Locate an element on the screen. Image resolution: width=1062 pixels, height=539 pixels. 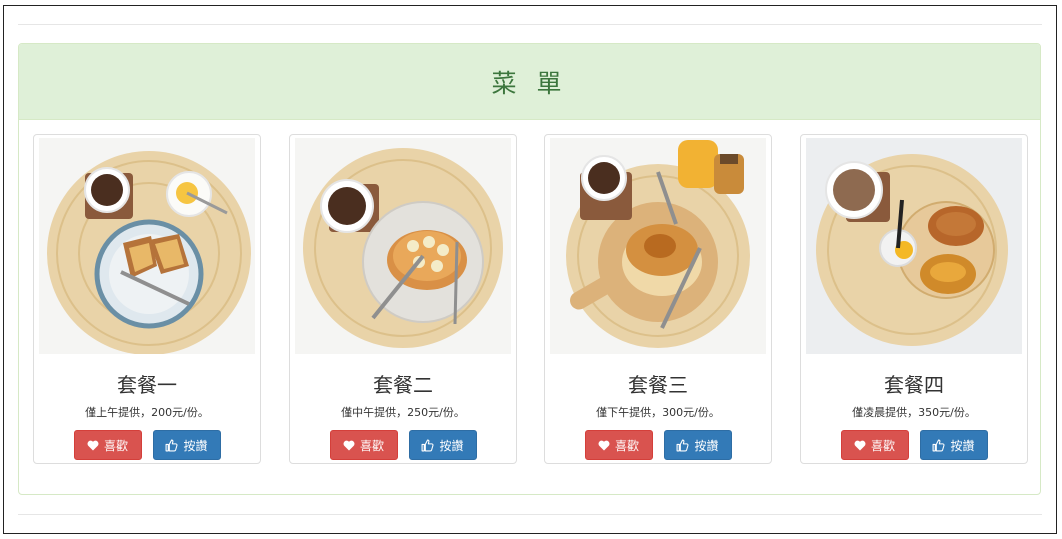
top-divider is located at coordinates (530, 24).